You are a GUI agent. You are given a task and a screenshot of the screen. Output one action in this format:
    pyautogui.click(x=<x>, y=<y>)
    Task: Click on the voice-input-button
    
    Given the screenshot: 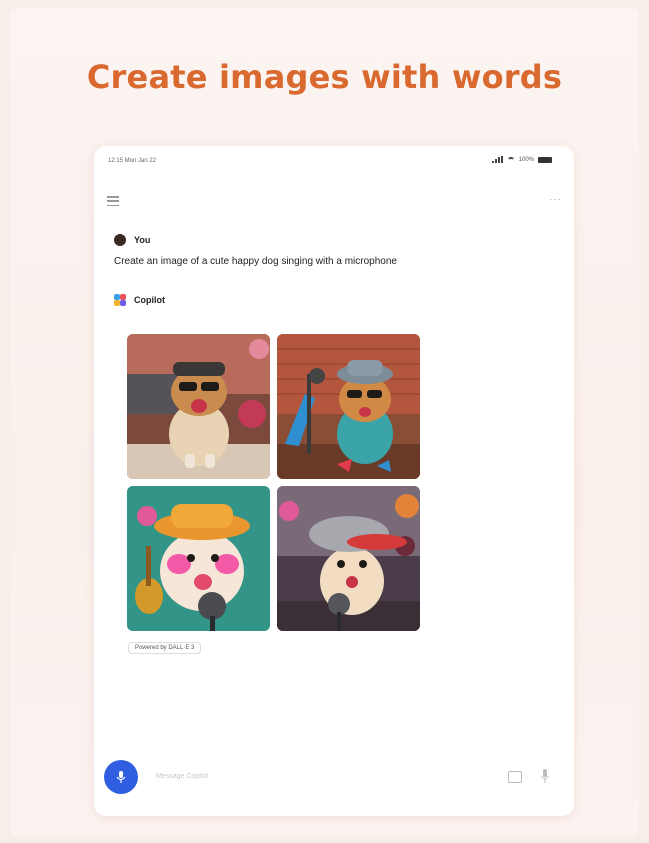 What is the action you would take?
    pyautogui.click(x=121, y=777)
    